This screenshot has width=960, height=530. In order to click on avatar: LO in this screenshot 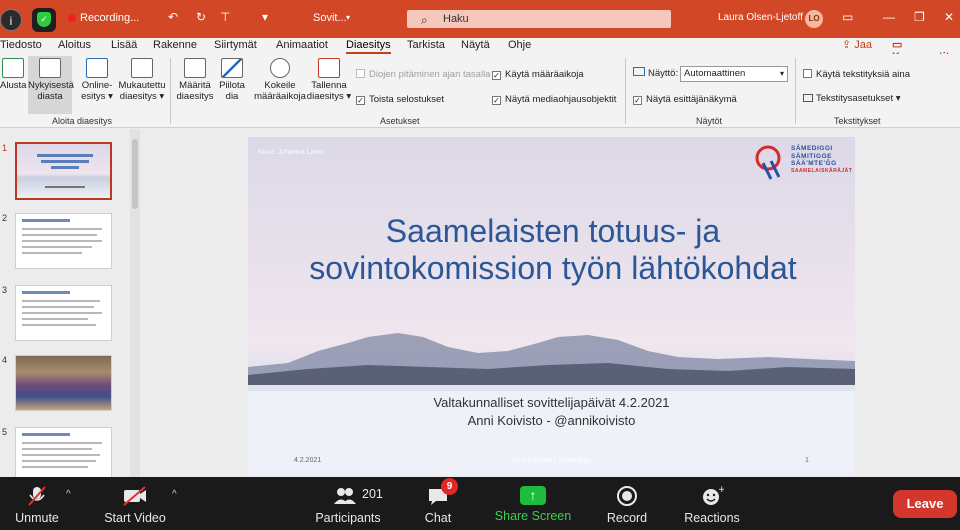, I will do `click(814, 19)`.